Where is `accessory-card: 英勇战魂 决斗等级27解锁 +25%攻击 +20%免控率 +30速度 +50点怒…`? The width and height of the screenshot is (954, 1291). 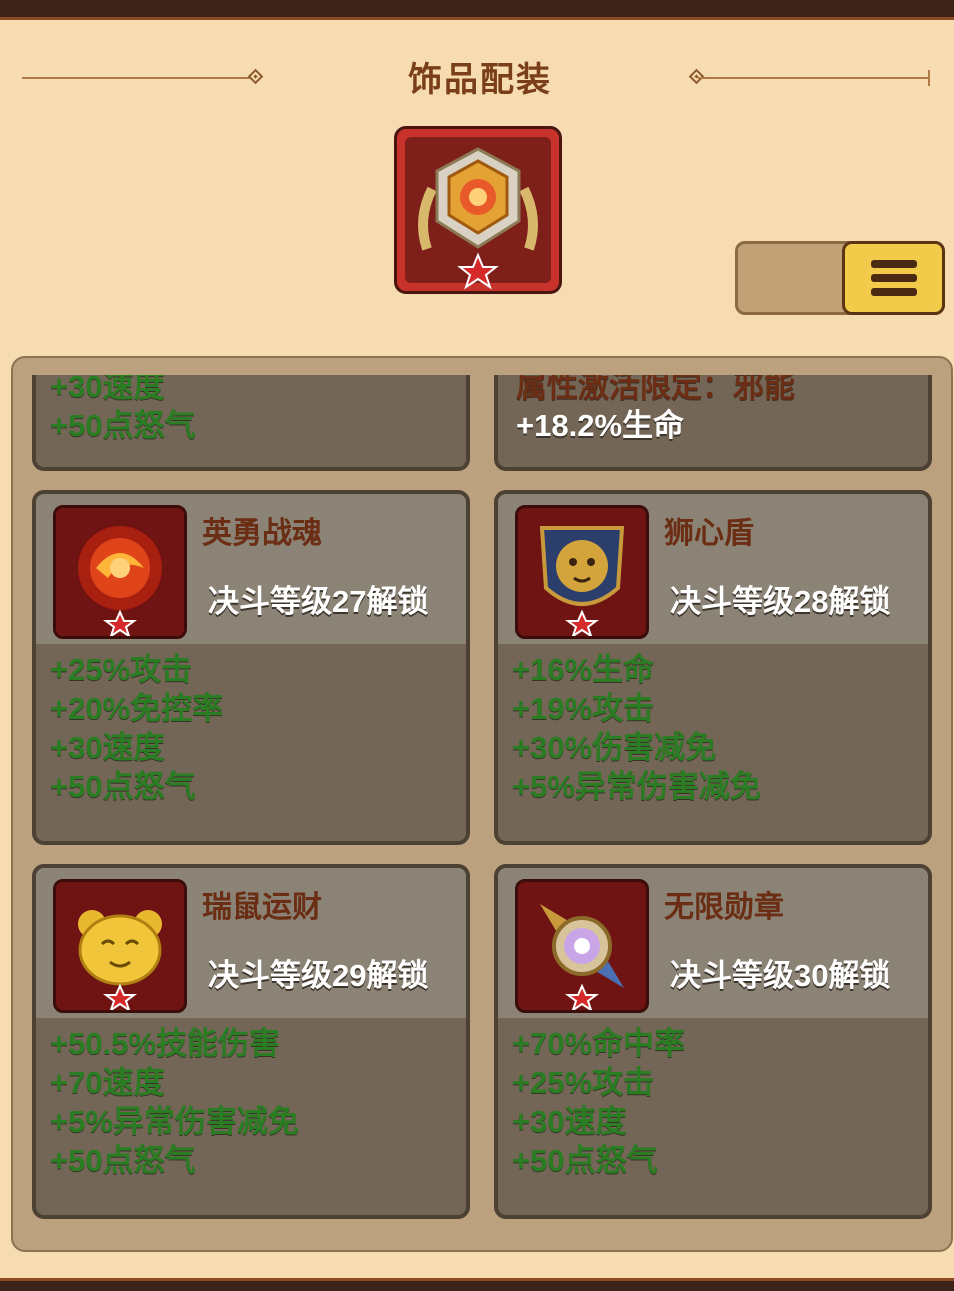
accessory-card: 英勇战魂 决斗等级27解锁 +25%攻击 +20%免控率 +30速度 +50点怒… is located at coordinates (251, 667).